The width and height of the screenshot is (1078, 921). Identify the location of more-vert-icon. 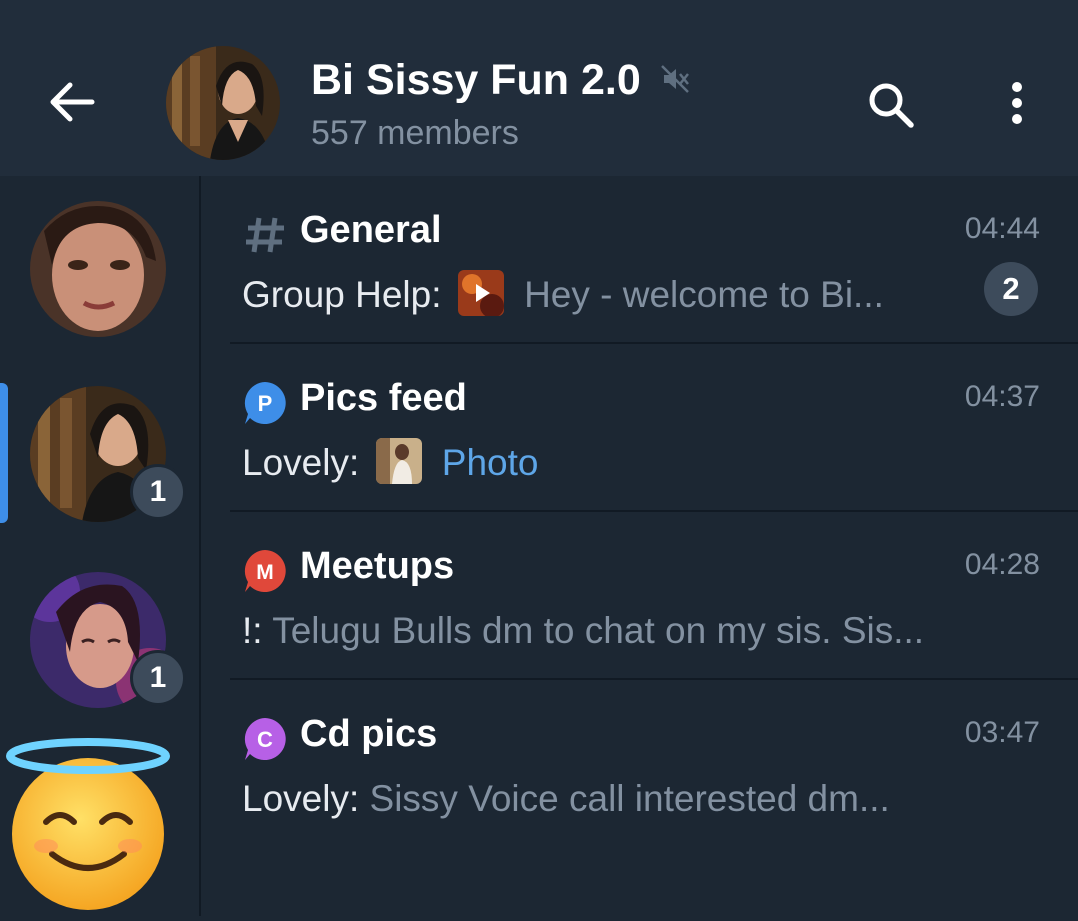
(1017, 103).